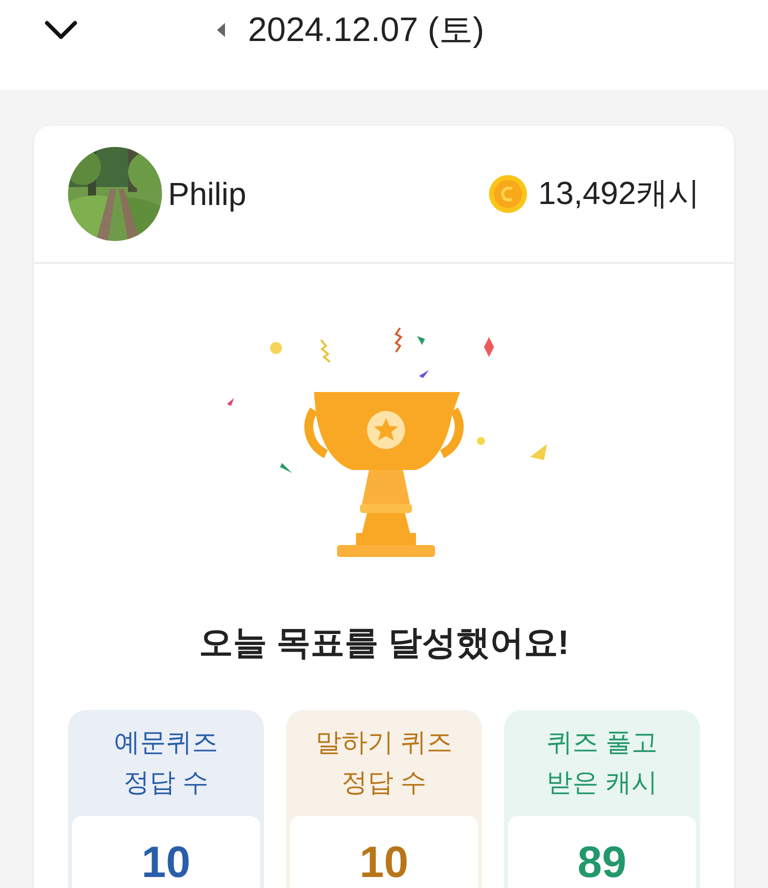  Describe the element at coordinates (366, 30) in the screenshot. I see `date-title: 2024.12.07 (토)` at that location.